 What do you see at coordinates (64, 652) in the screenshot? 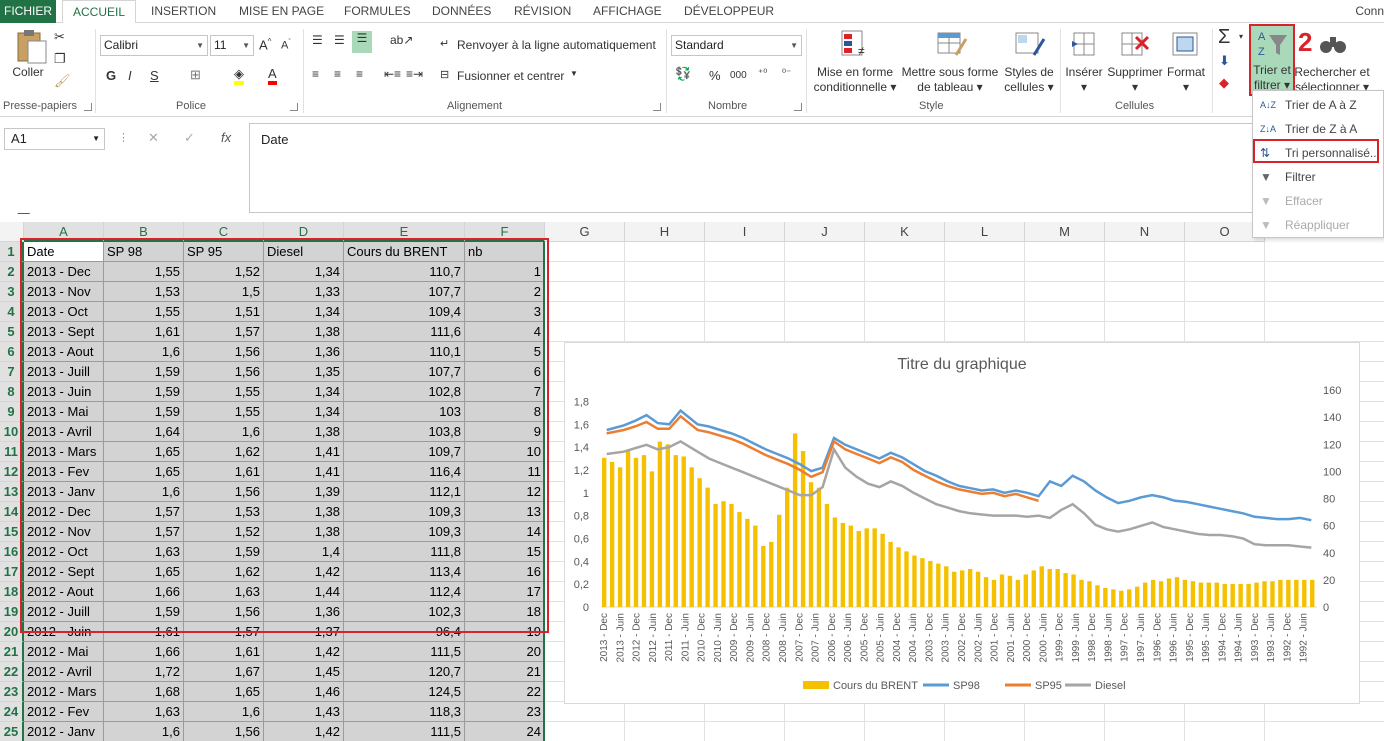
I see `table-cell: 2012 - Mai` at bounding box center [64, 652].